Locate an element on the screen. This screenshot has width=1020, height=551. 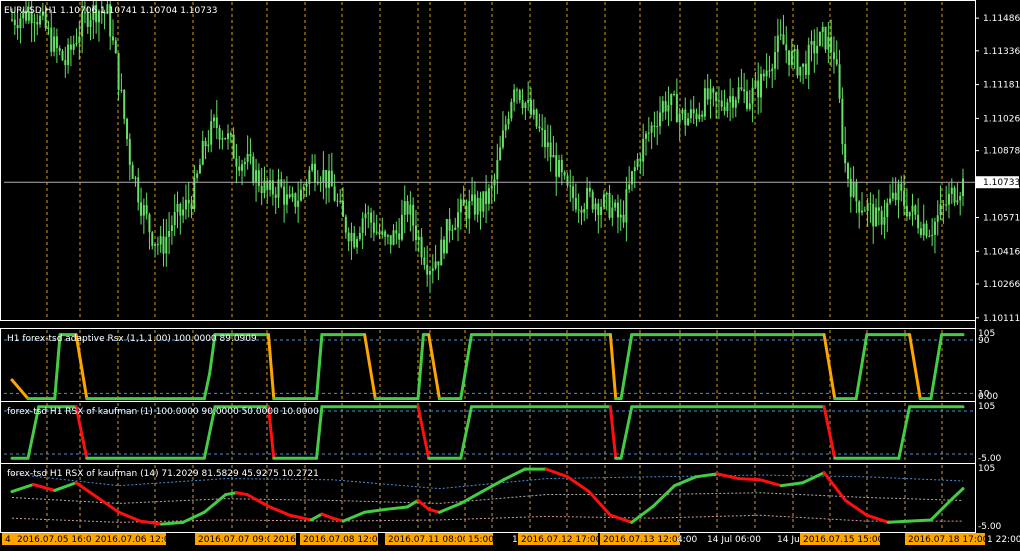
price-tick-label: 1.11486 is located at coordinates (1001, 19).